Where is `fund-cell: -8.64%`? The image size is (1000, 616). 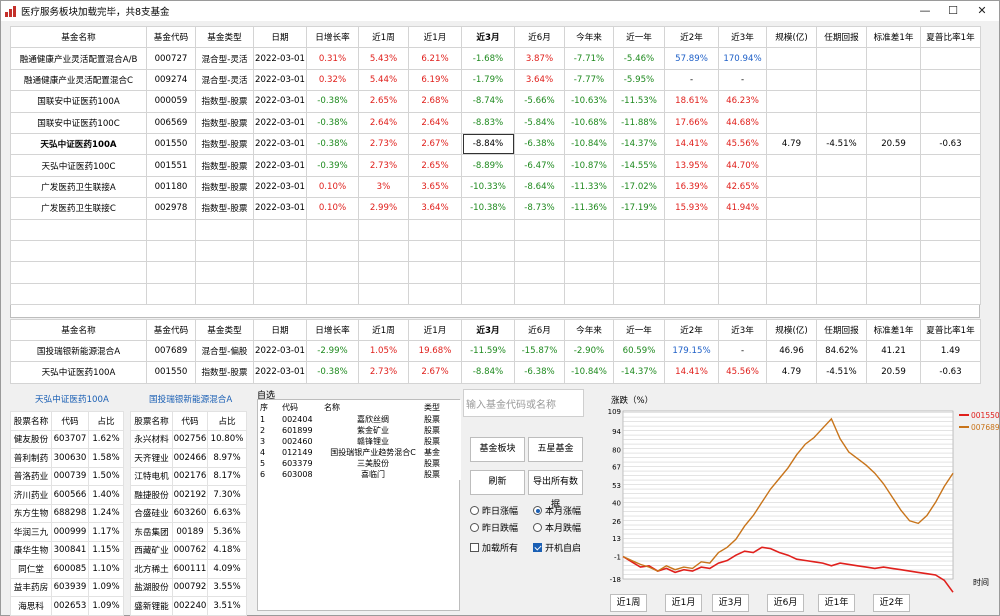 fund-cell: -8.64% is located at coordinates (539, 187).